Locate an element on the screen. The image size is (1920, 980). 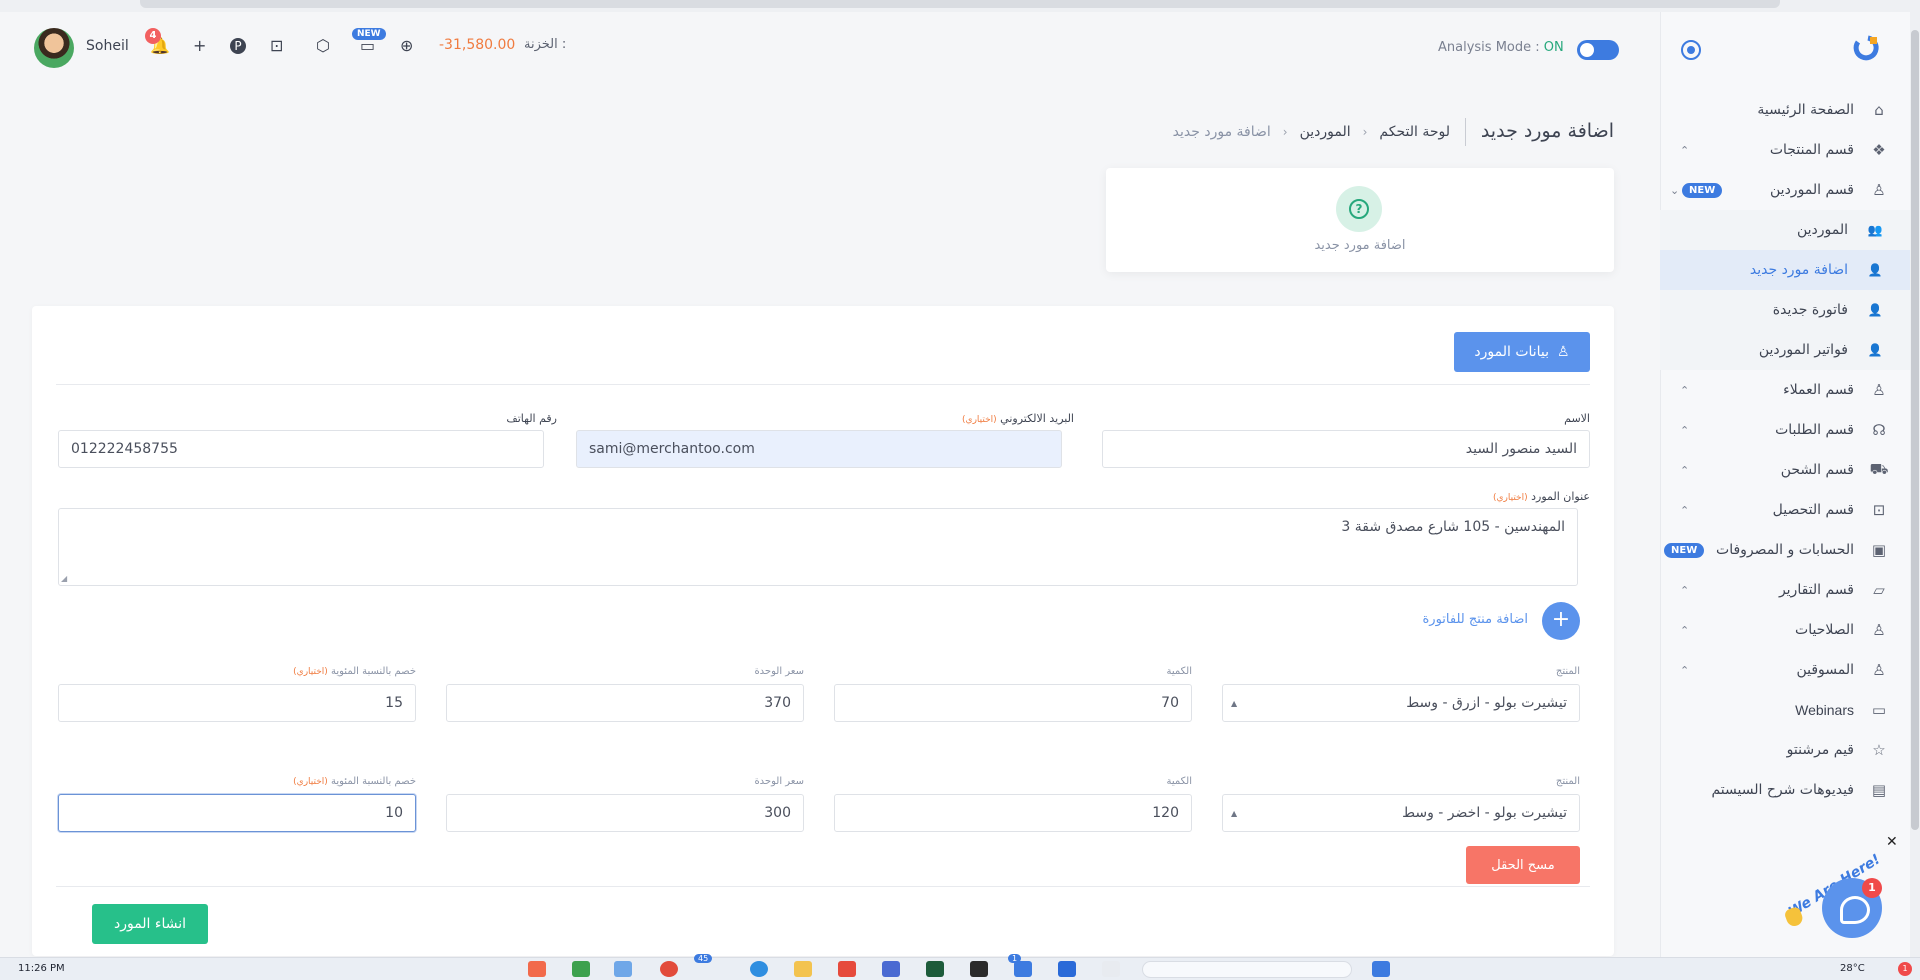
chat-count-badge: 1 is located at coordinates (1872, 888).